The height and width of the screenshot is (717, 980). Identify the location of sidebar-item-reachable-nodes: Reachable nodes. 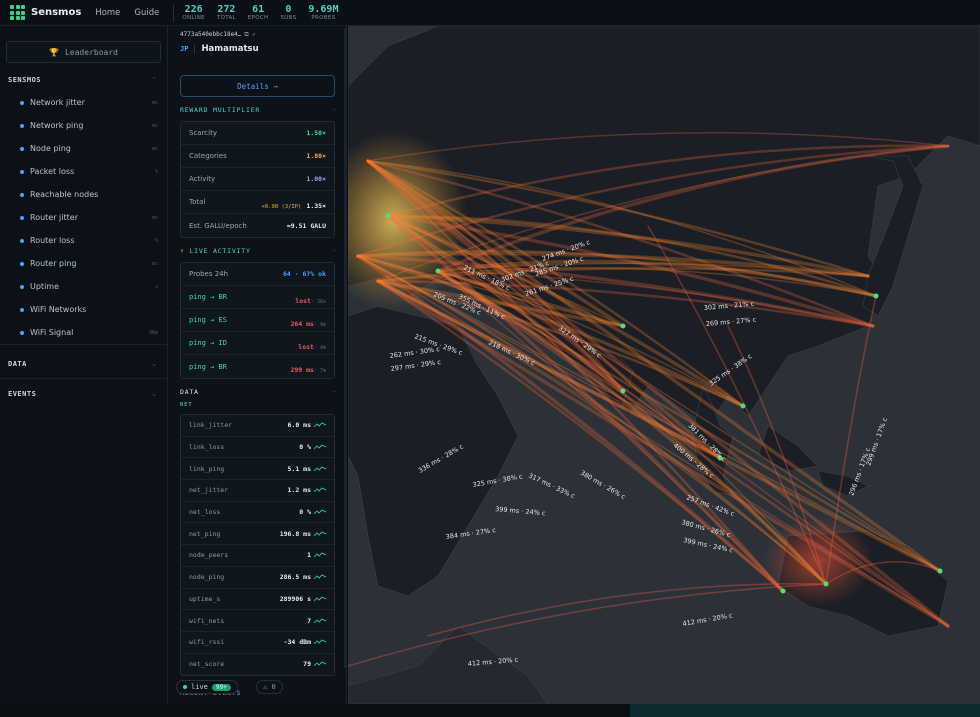
(84, 194).